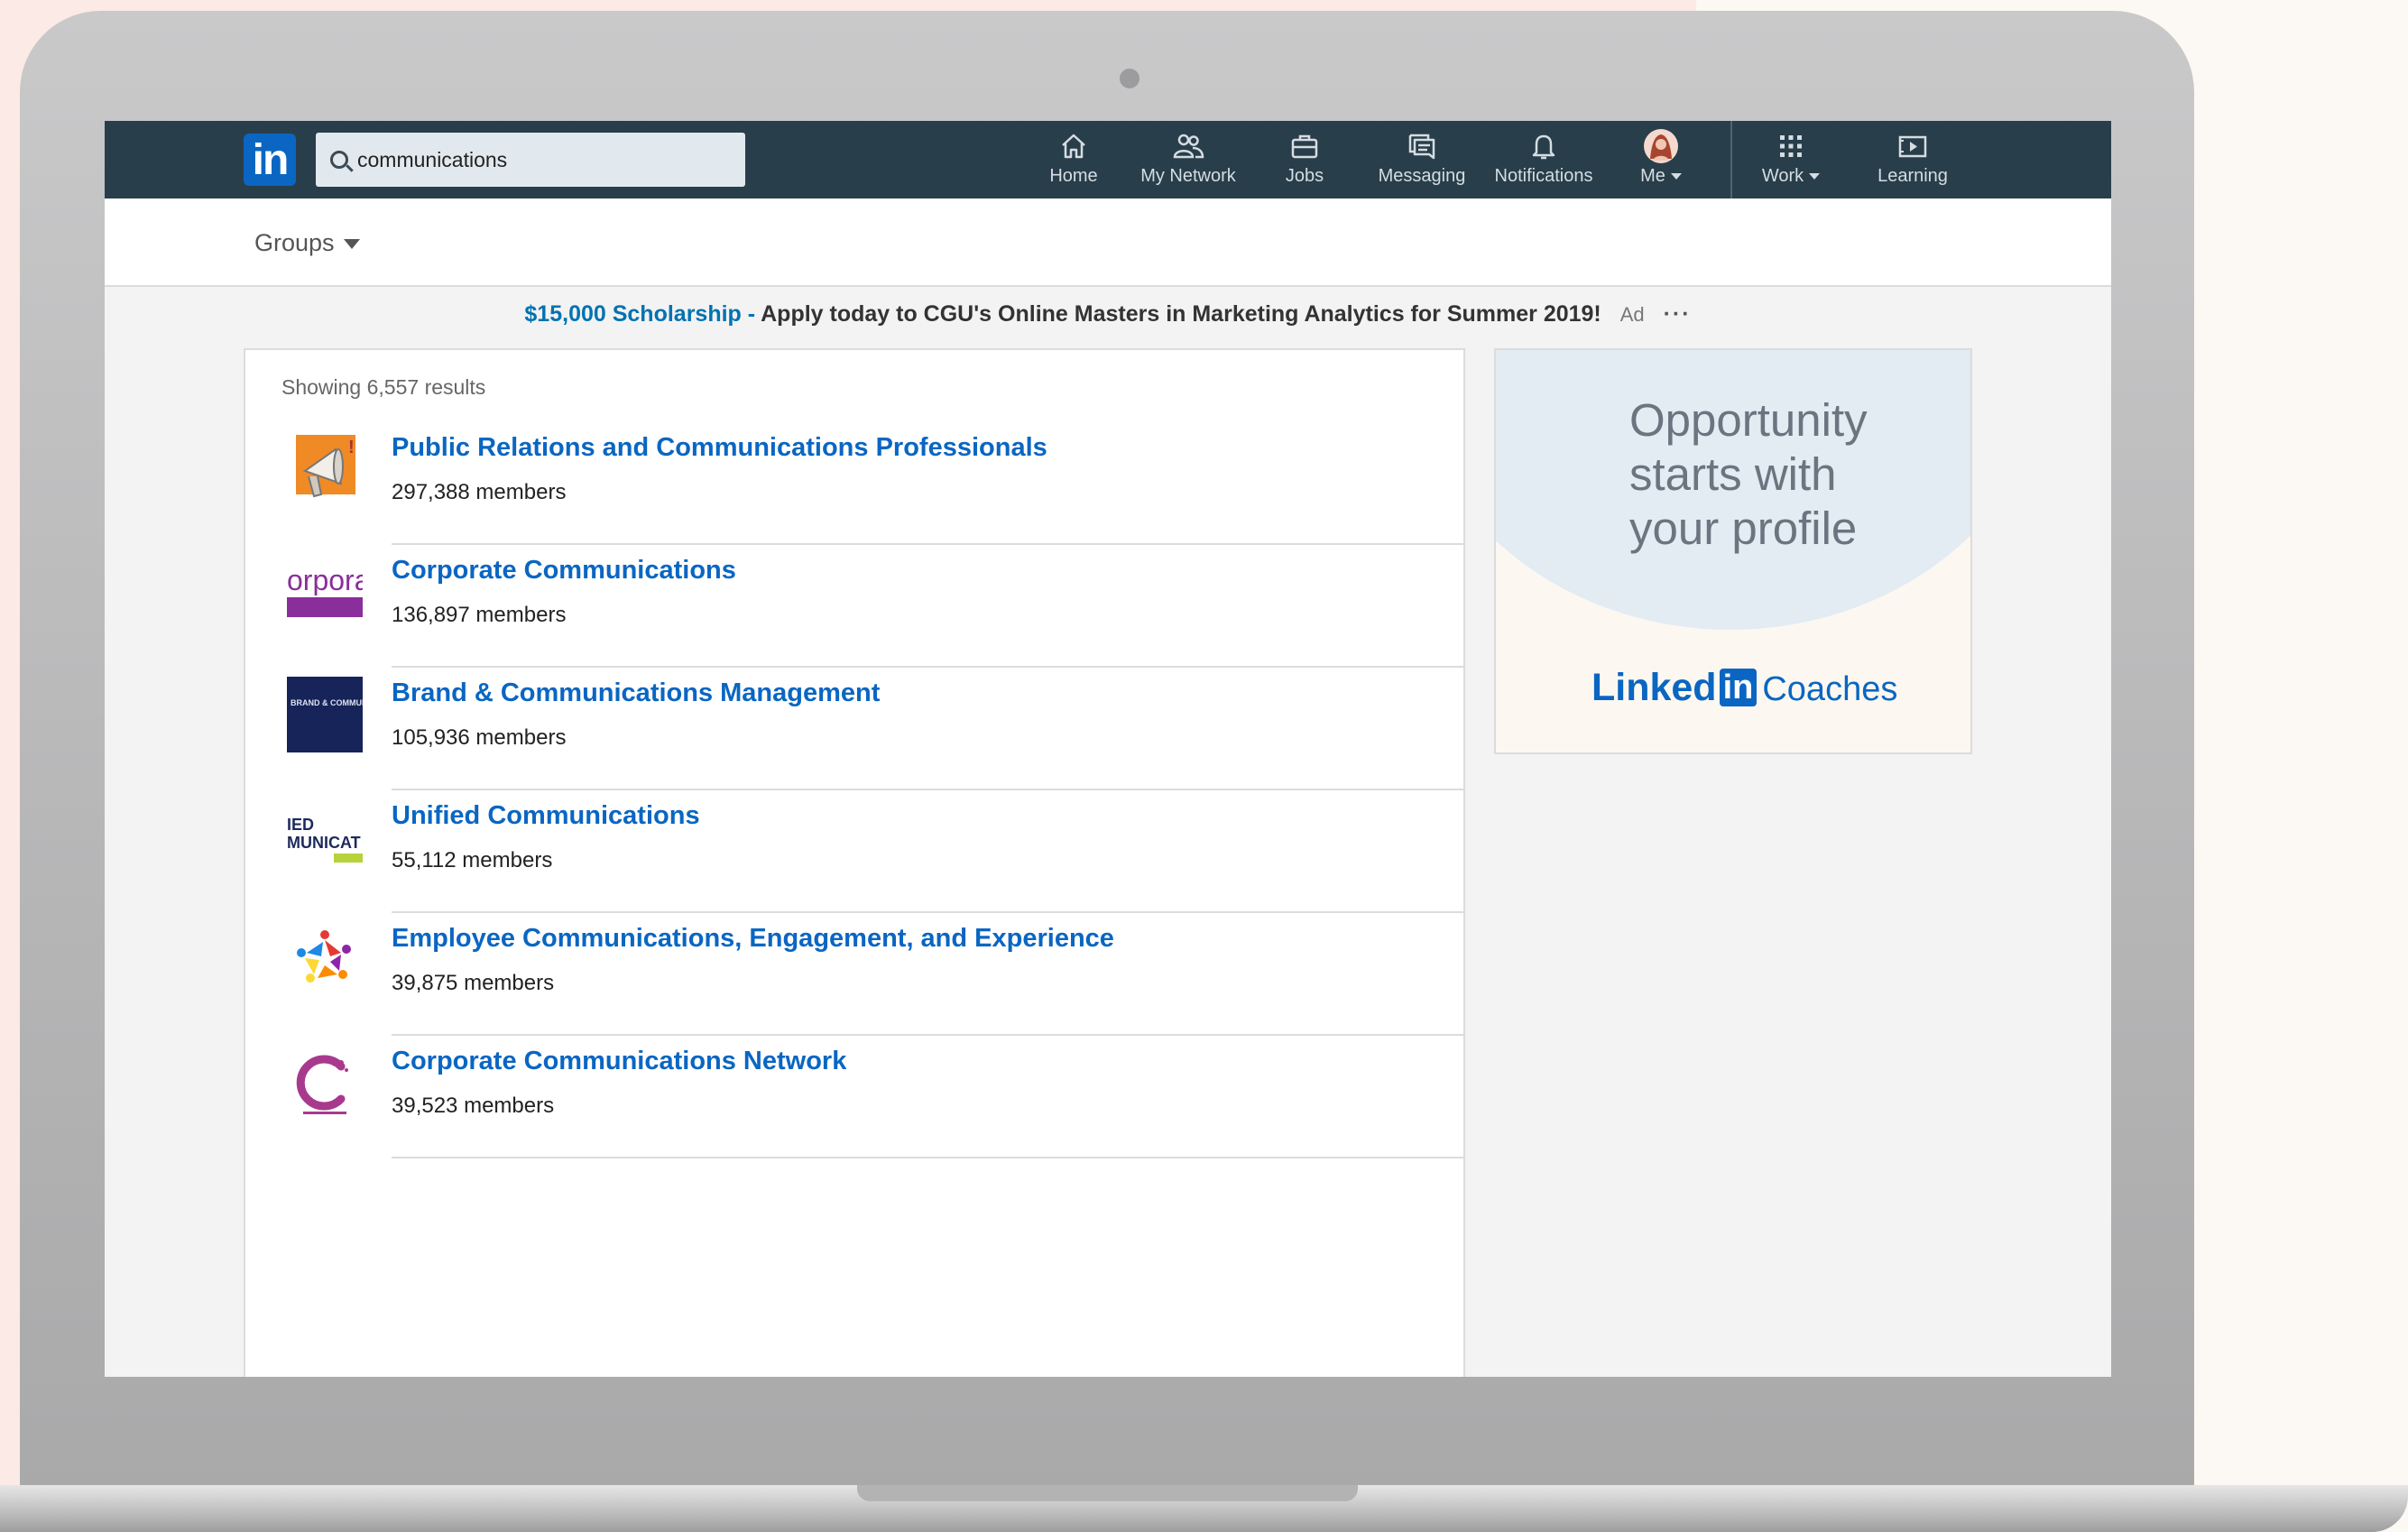  Describe the element at coordinates (1074, 160) in the screenshot. I see `nav-home: Home` at that location.